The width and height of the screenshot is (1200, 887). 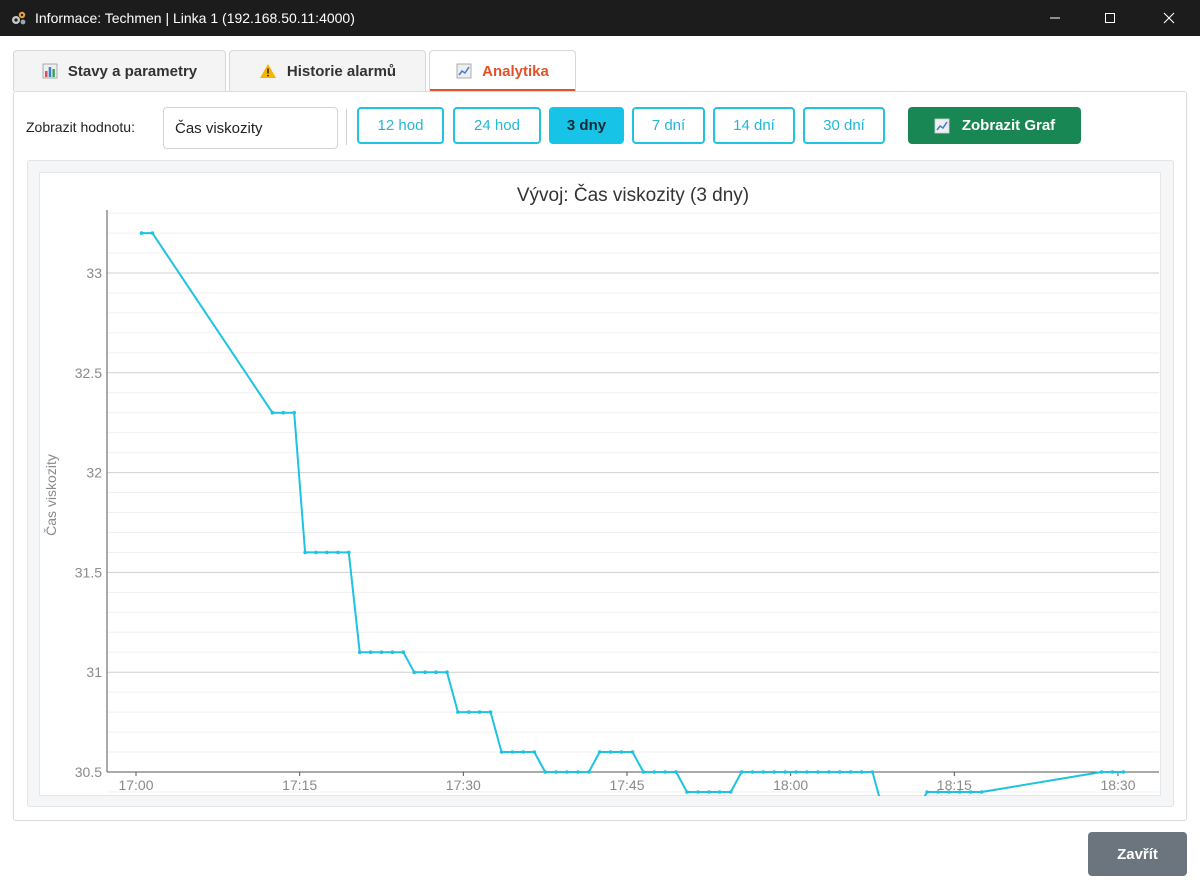 What do you see at coordinates (1110, 18) in the screenshot?
I see `maximize-icon` at bounding box center [1110, 18].